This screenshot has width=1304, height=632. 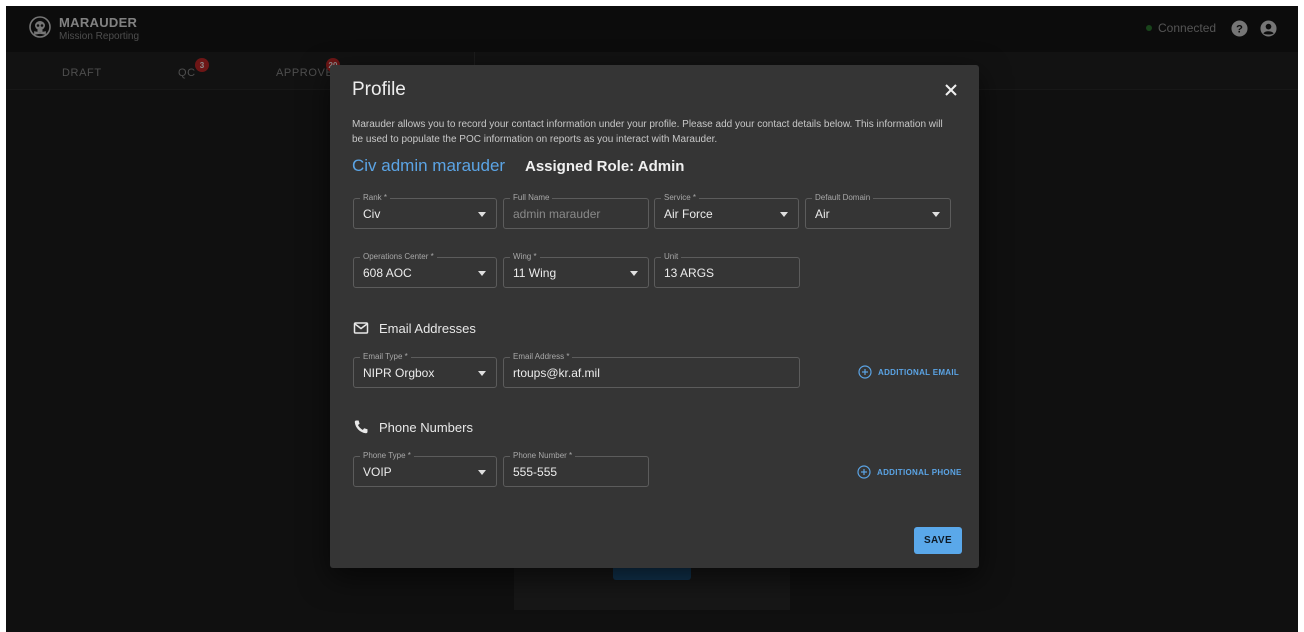 What do you see at coordinates (387, 273) in the screenshot?
I see `operations-center-value: 608 AOC` at bounding box center [387, 273].